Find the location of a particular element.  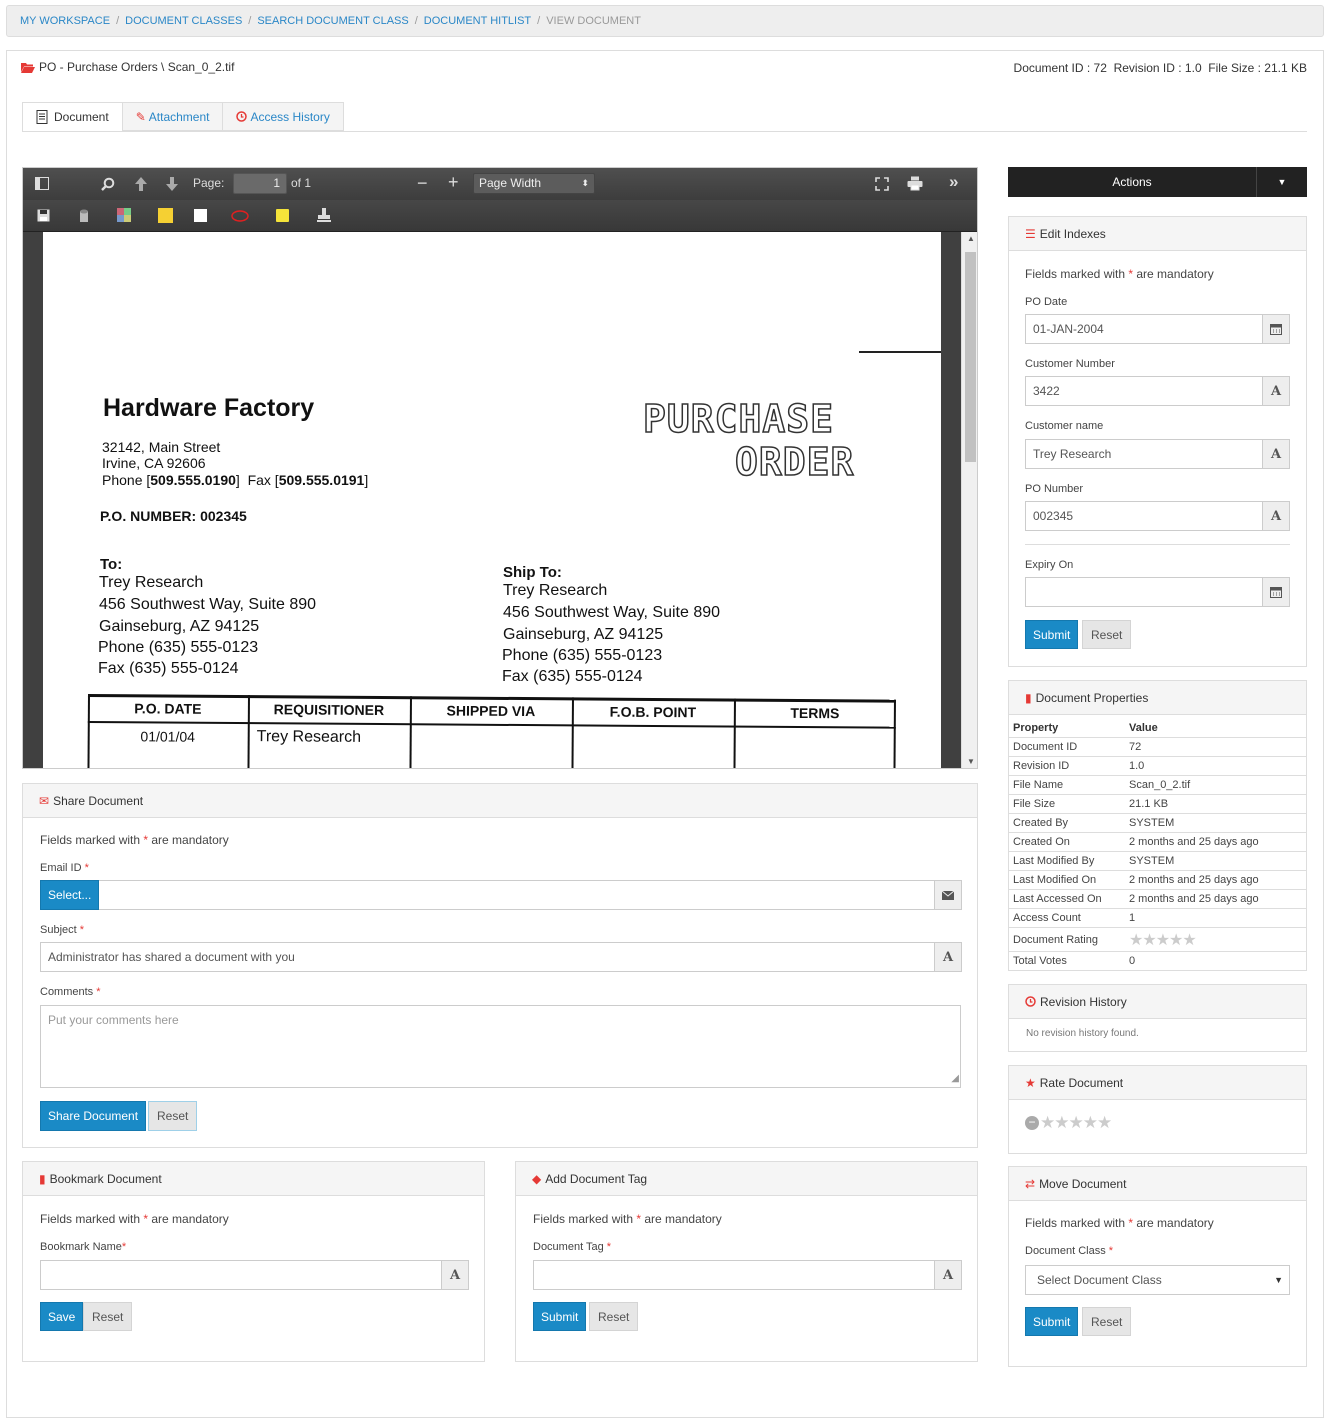

edit-indexes-submit-button: Submit is located at coordinates (1052, 634).